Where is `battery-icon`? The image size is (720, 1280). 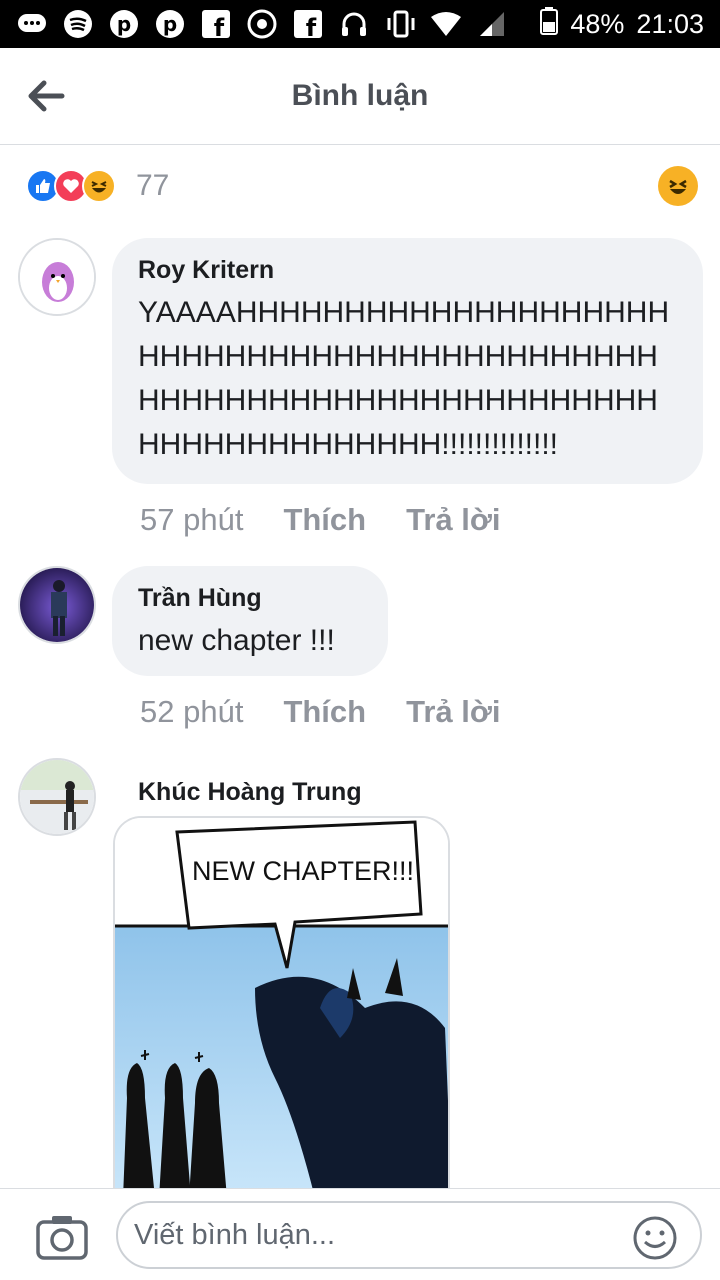
battery-icon is located at coordinates (549, 24).